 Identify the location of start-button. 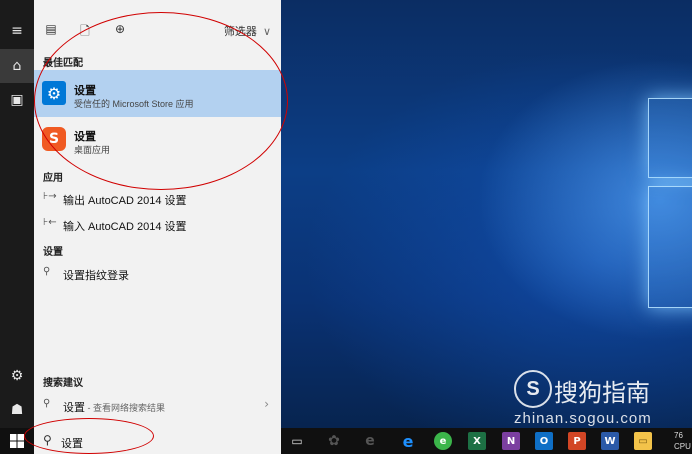
(17, 441).